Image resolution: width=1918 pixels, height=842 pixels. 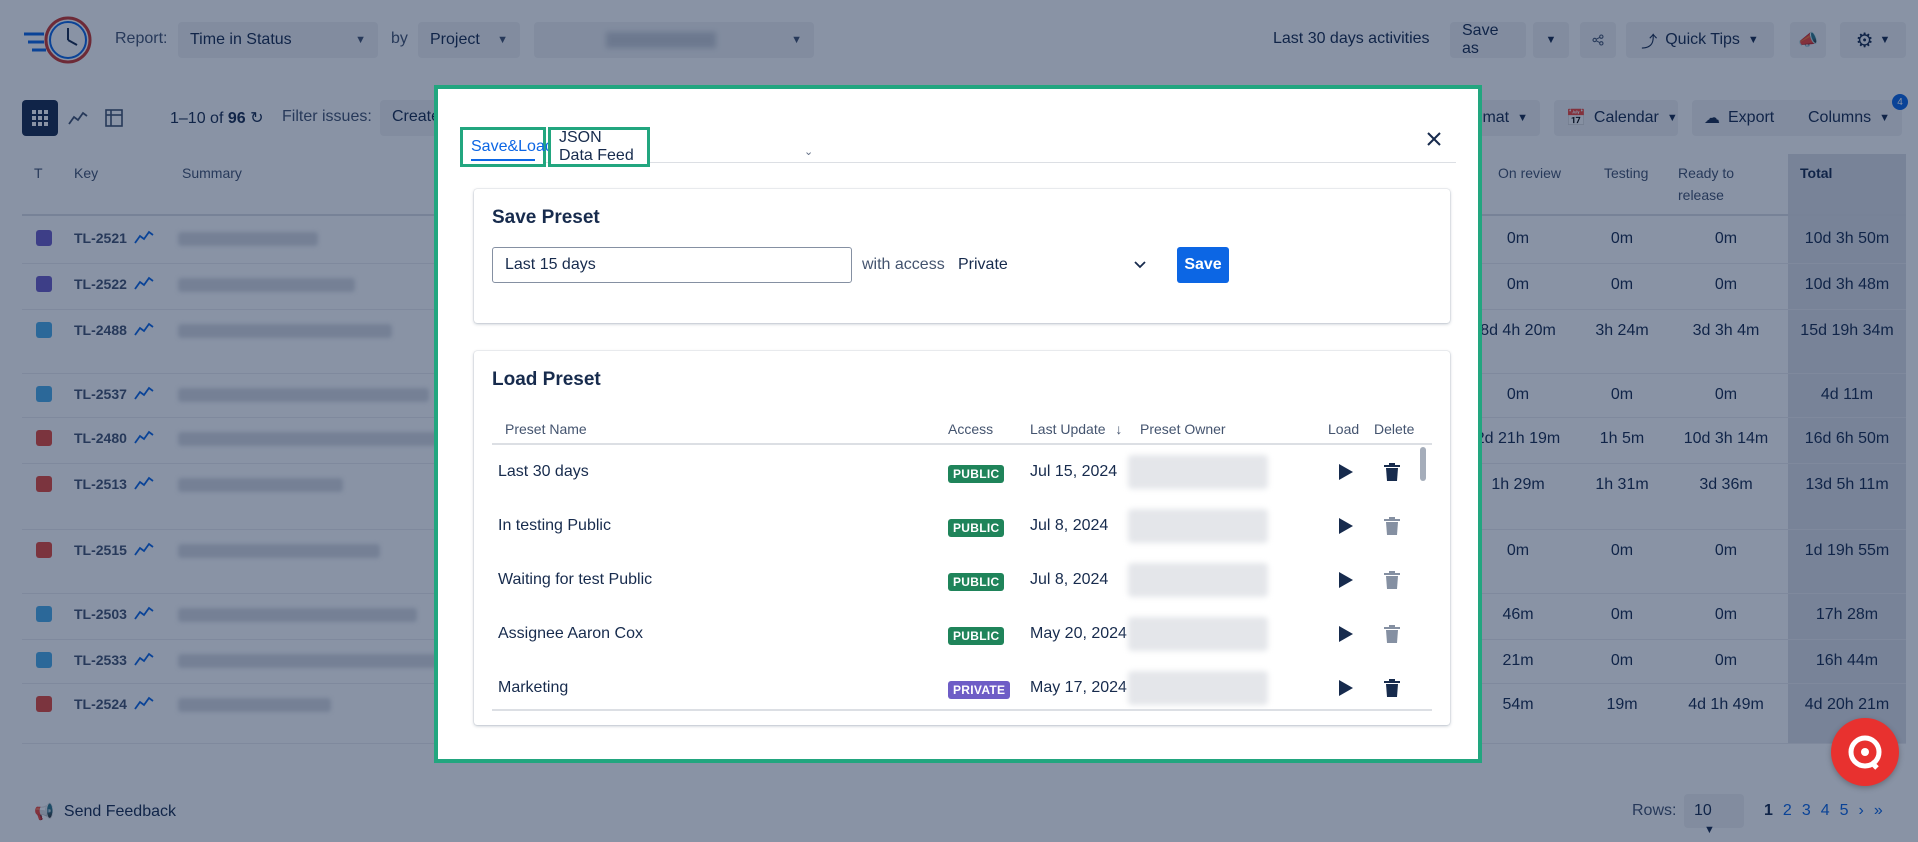 What do you see at coordinates (1394, 429) in the screenshot?
I see `col-delete: Delete` at bounding box center [1394, 429].